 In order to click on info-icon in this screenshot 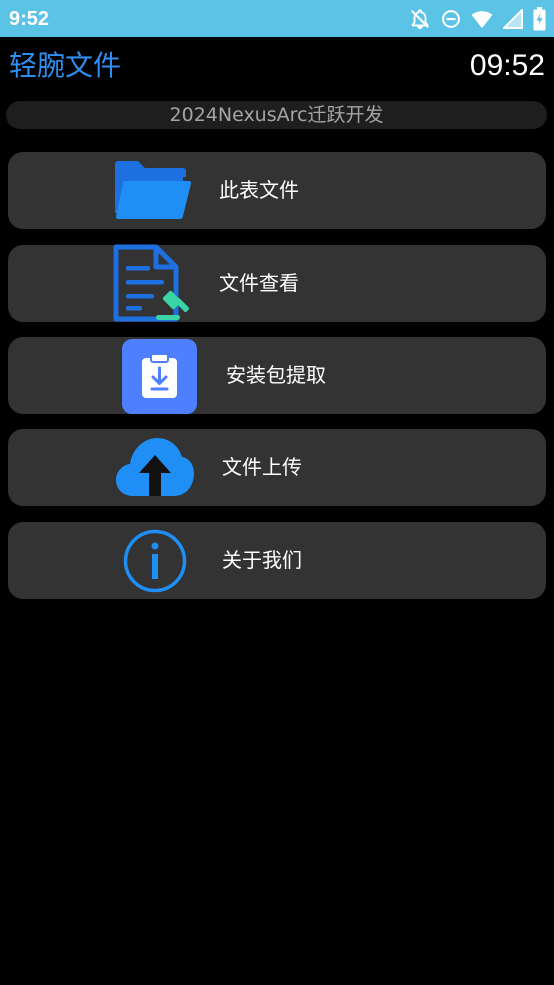, I will do `click(155, 563)`.